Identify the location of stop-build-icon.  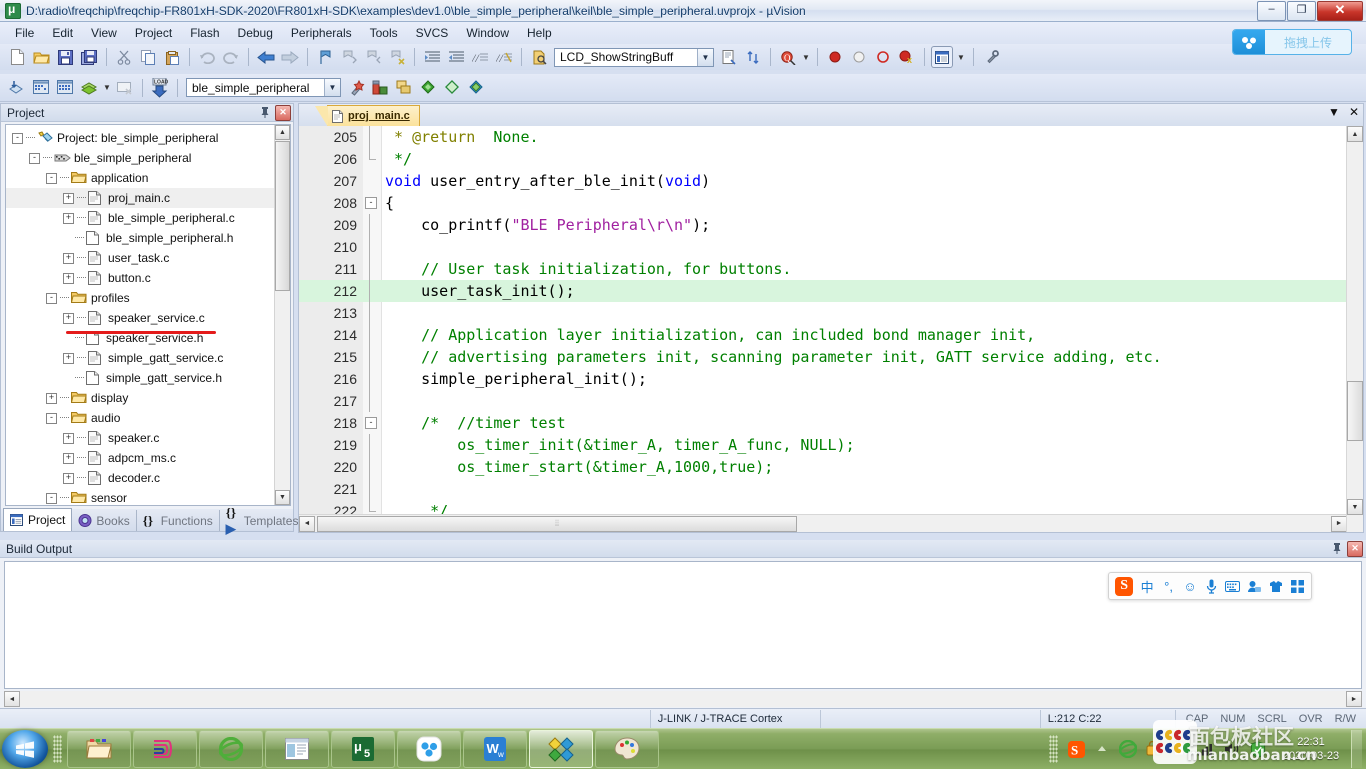
(125, 88).